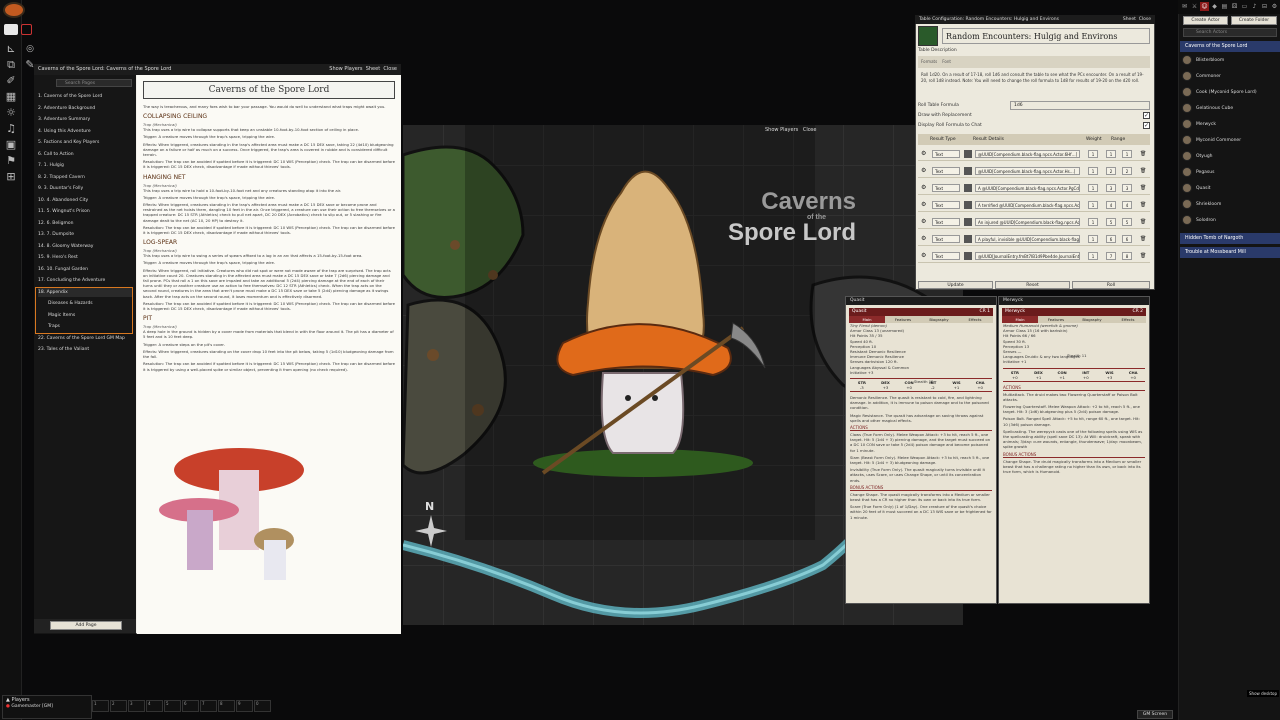 This screenshot has width=1280, height=720. Describe the element at coordinates (85, 165) in the screenshot. I see `toc-item: 7. 1. Hulgig` at that location.